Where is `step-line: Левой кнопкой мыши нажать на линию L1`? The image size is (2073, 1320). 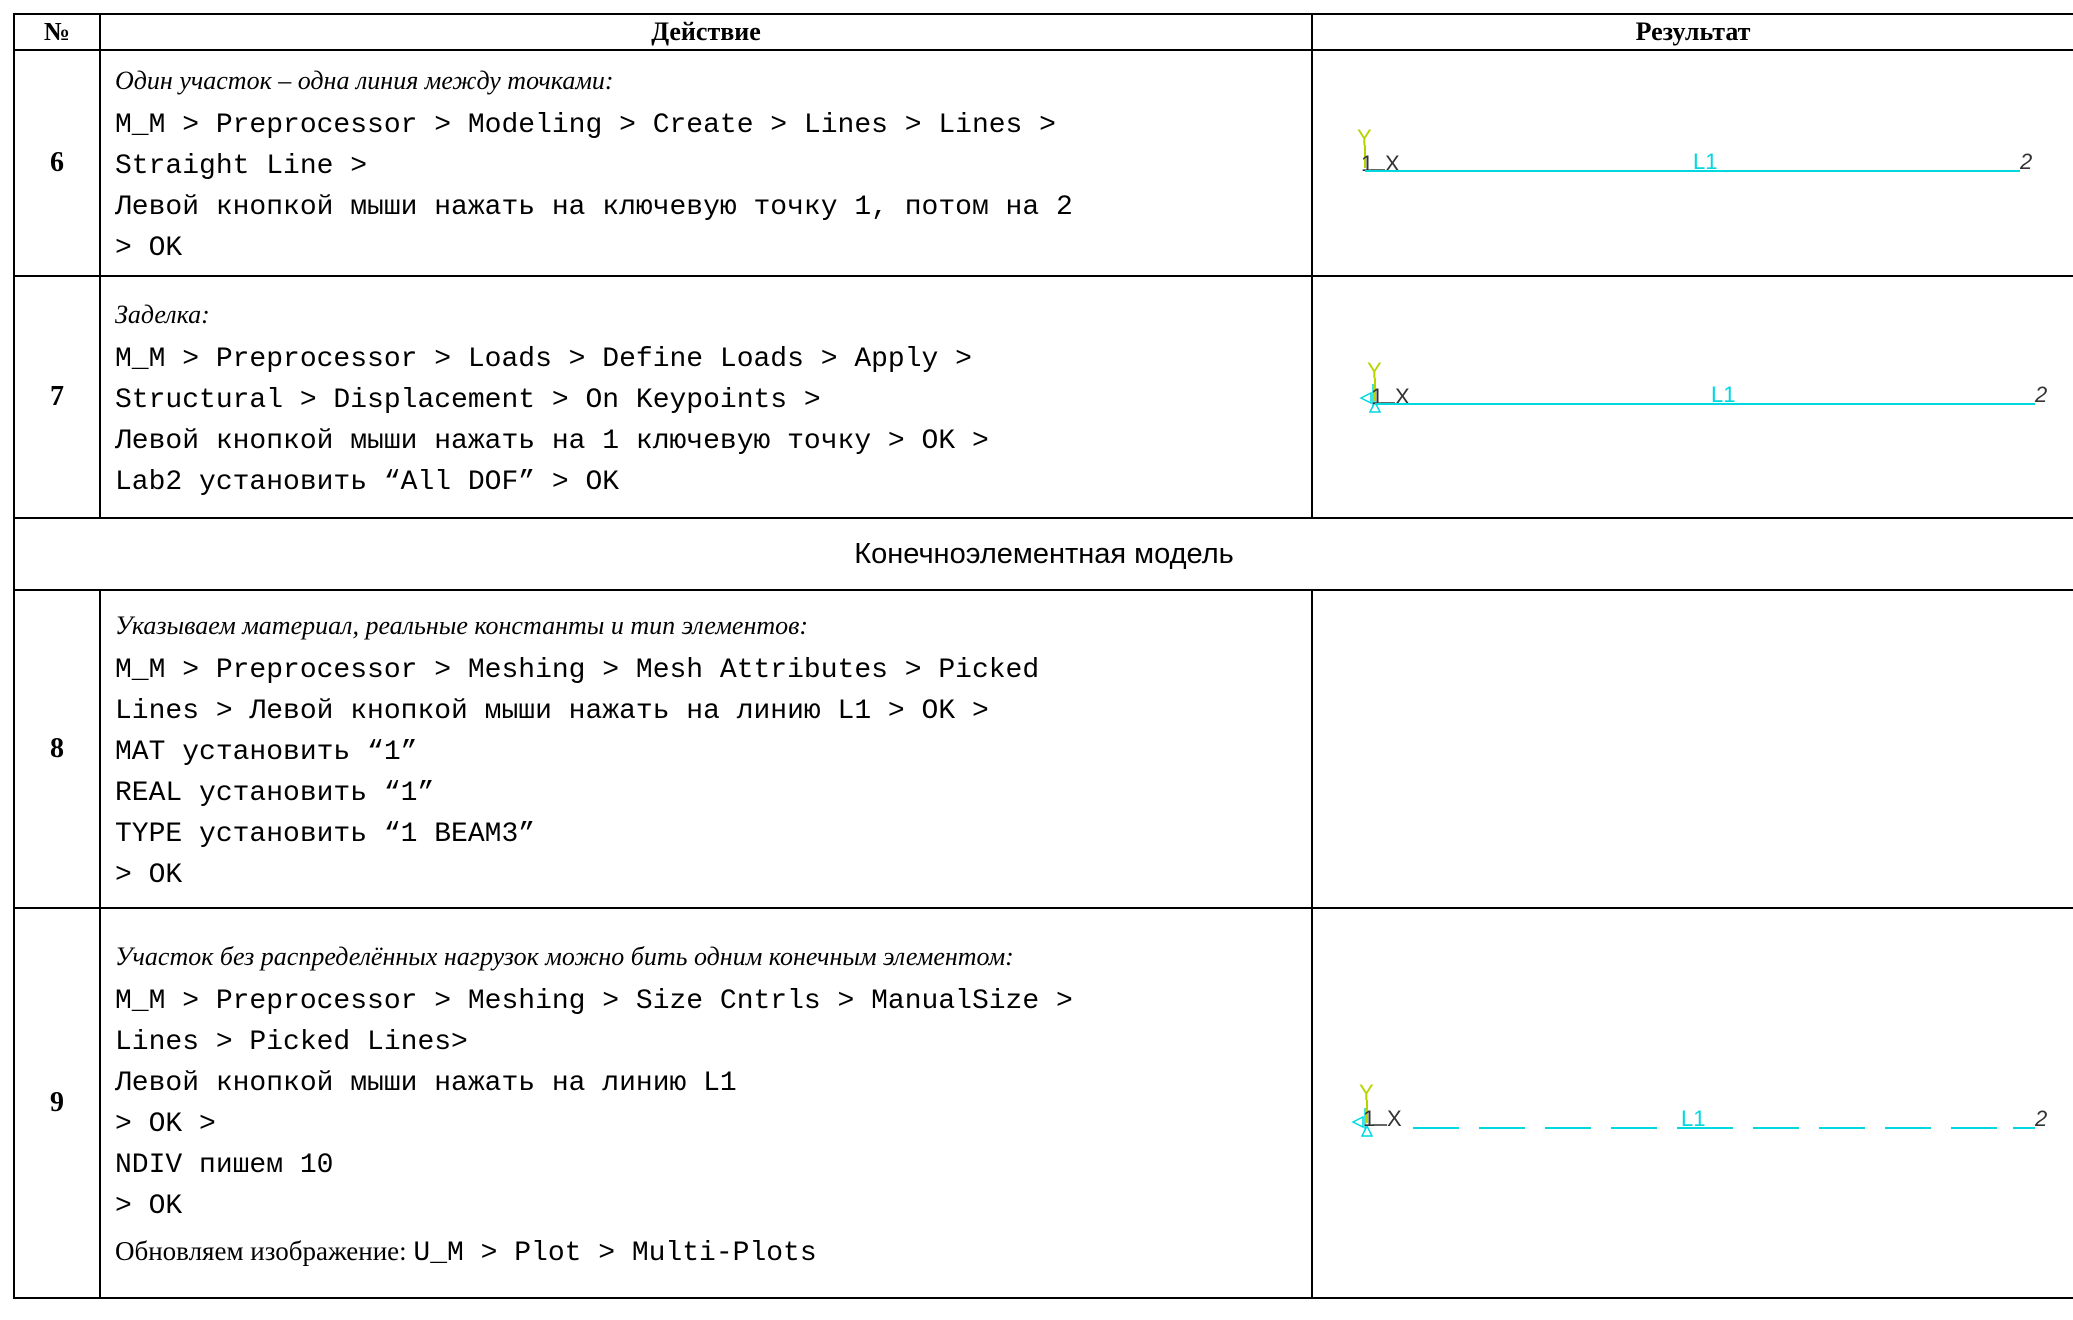 step-line: Левой кнопкой мыши нажать на линию L1 is located at coordinates (426, 1083).